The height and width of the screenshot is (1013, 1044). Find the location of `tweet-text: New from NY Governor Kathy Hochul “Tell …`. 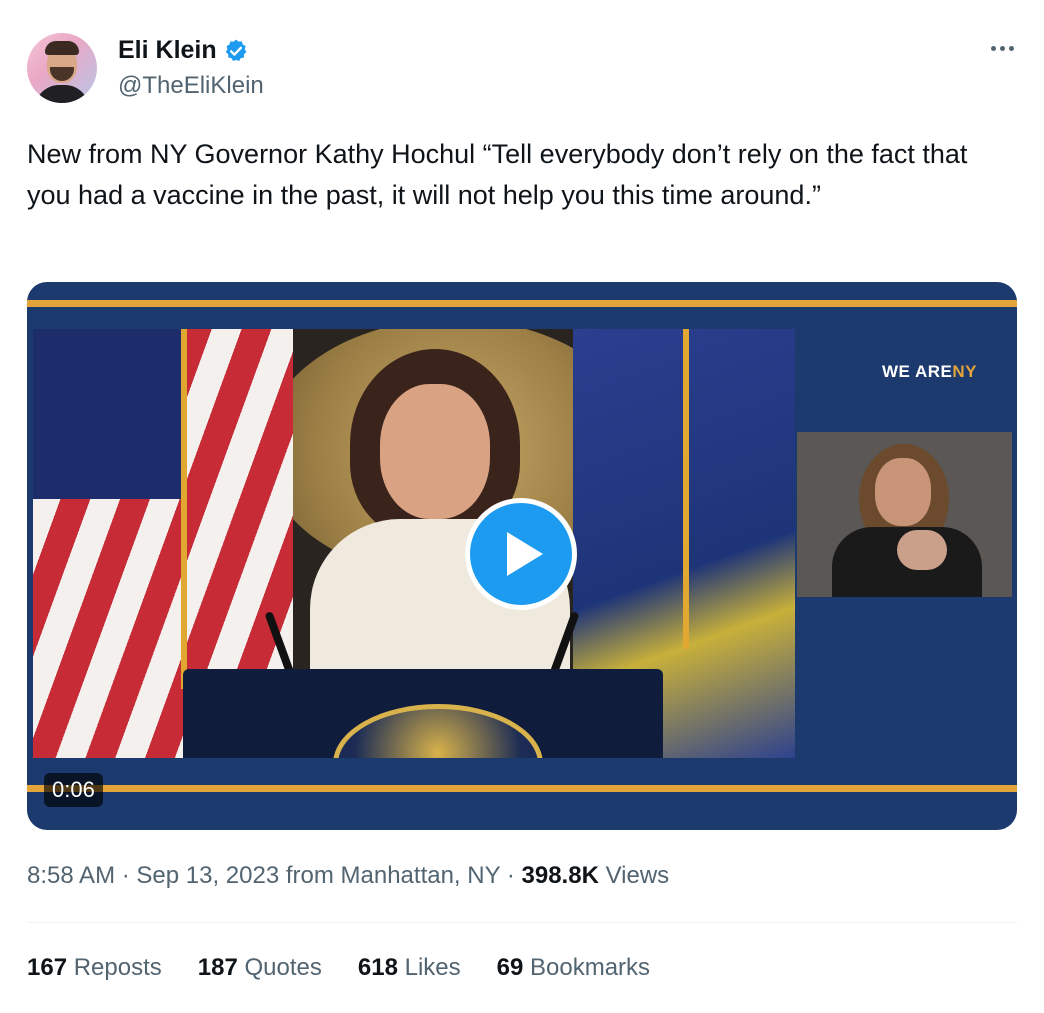

tweet-text: New from NY Governor Kathy Hochul “Tell … is located at coordinates (497, 174).